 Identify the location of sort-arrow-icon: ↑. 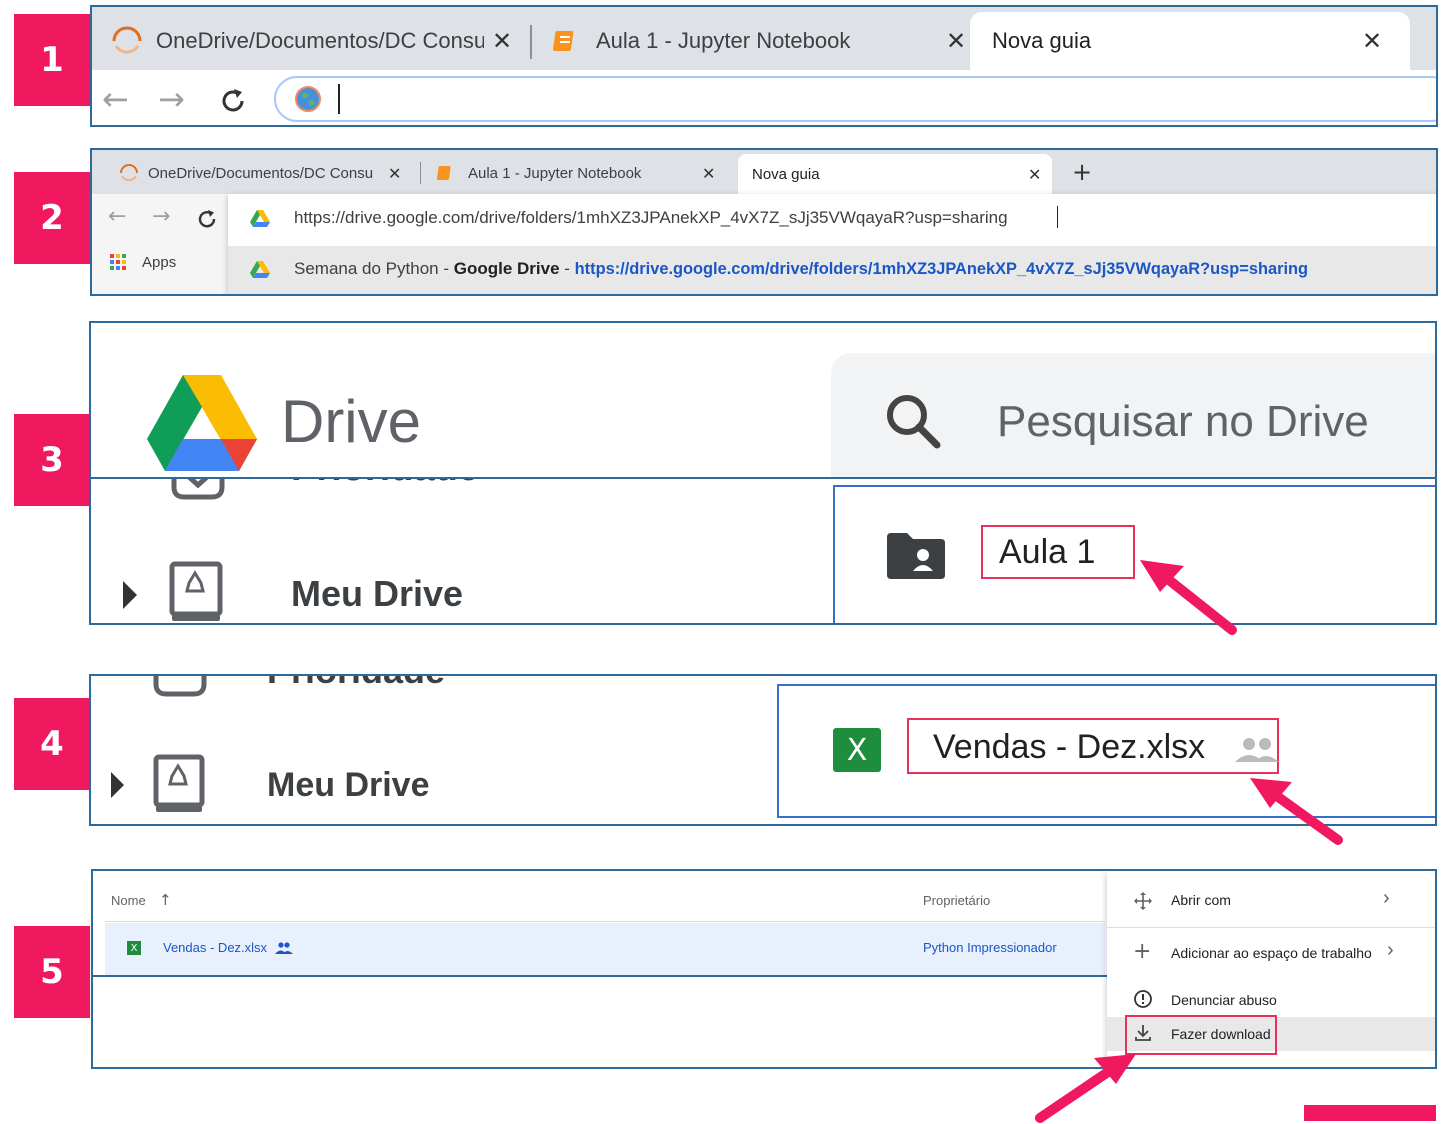
(165, 900).